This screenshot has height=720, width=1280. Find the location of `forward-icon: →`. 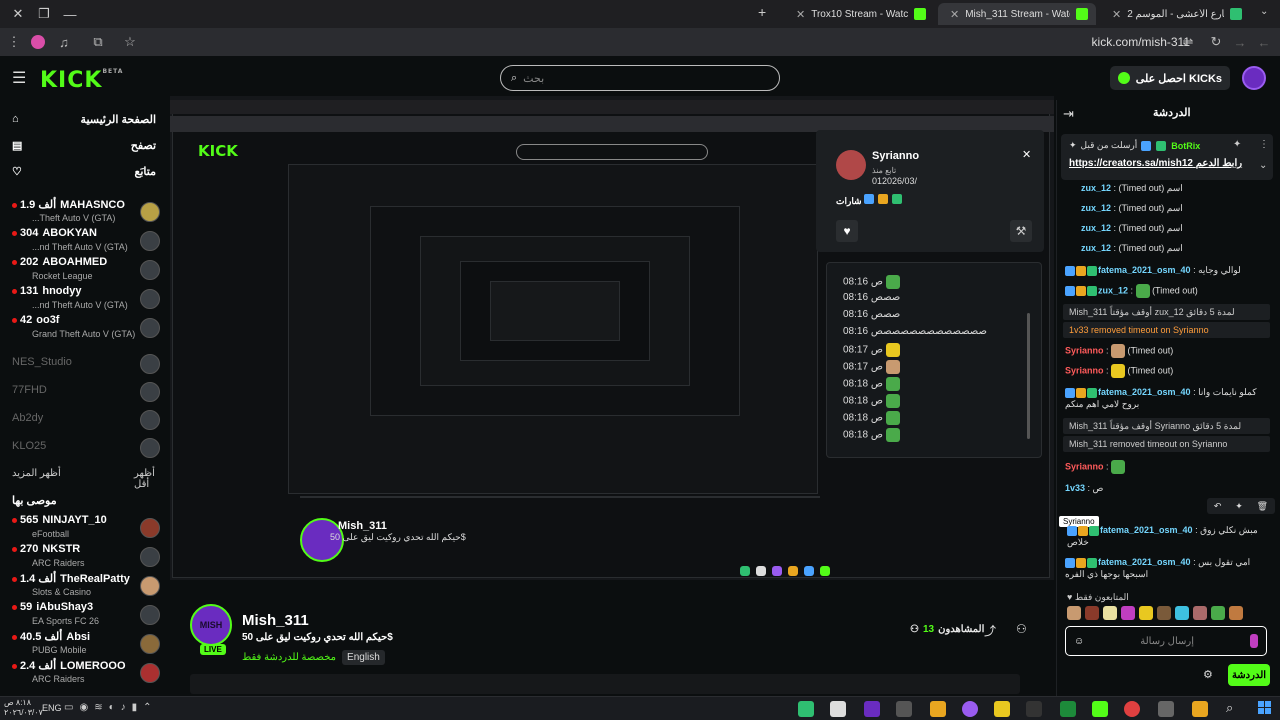

forward-icon: → is located at coordinates (1240, 42).